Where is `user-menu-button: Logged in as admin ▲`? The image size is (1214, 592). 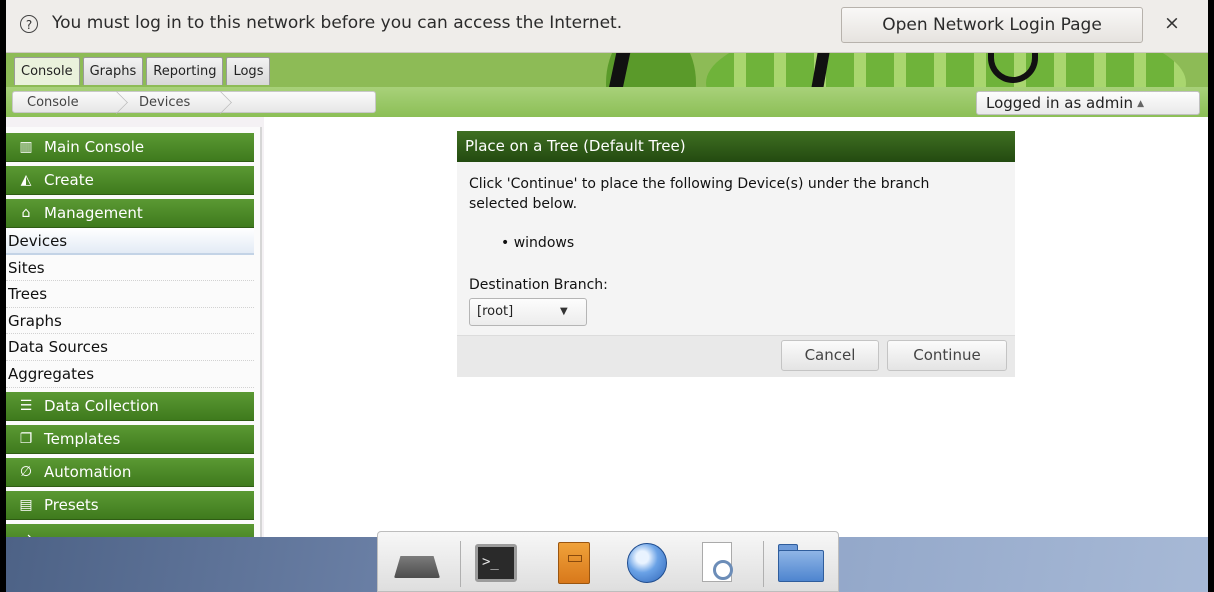 user-menu-button: Logged in as admin ▲ is located at coordinates (1088, 103).